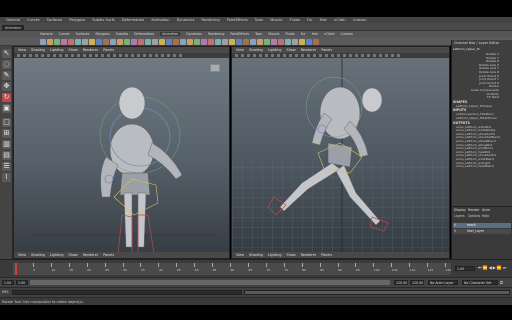  What do you see at coordinates (323, 20) in the screenshot?
I see `menu-14: Hair` at bounding box center [323, 20].